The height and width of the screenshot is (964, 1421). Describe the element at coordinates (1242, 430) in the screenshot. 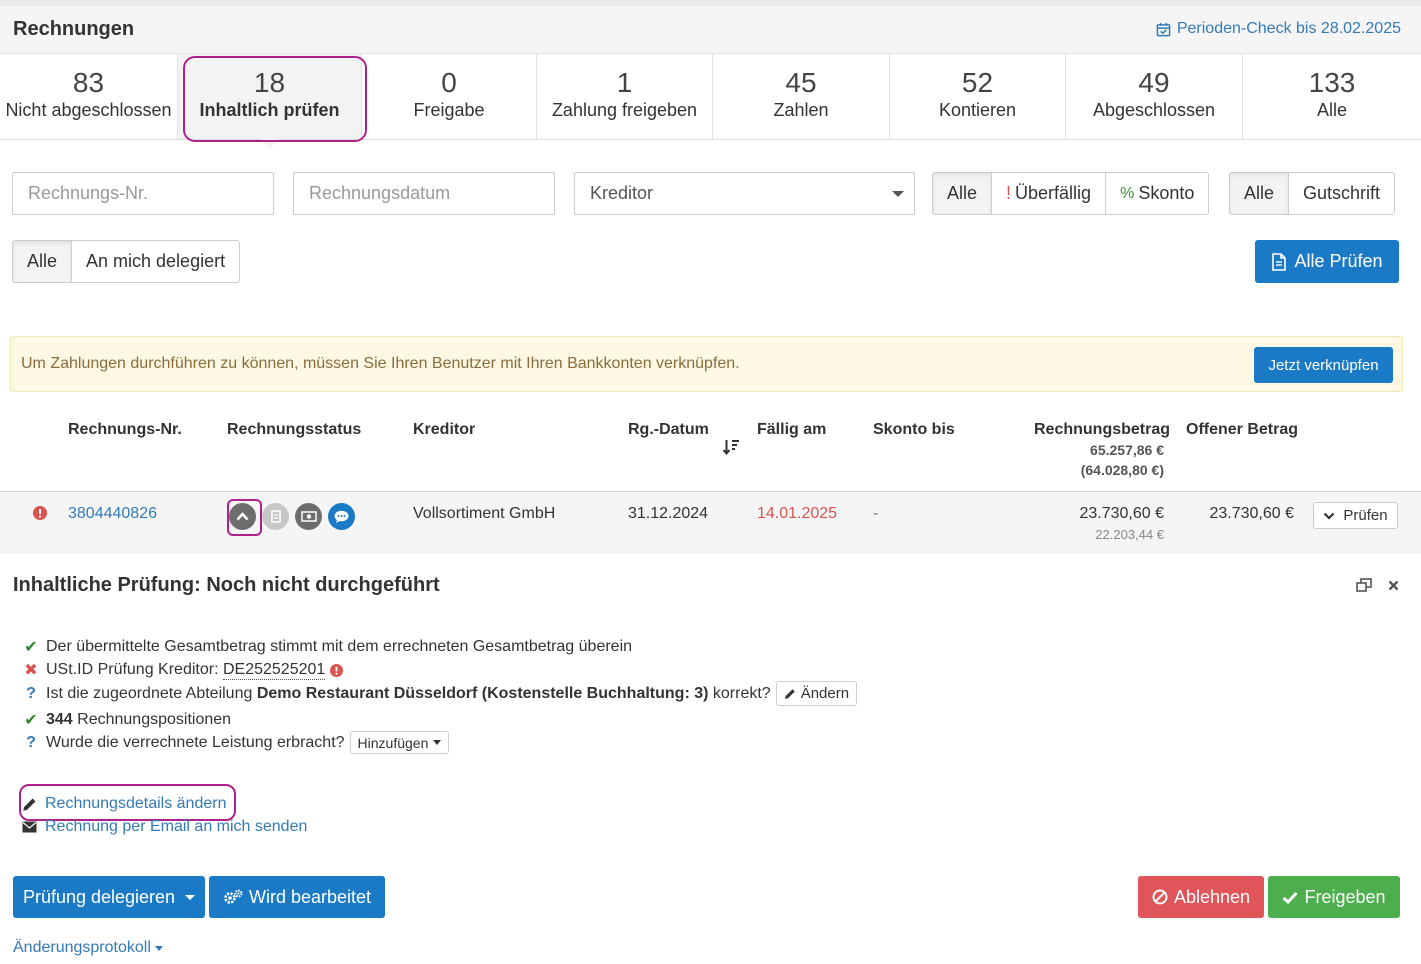

I see `col-header-open-amount: Offener Betrag` at that location.